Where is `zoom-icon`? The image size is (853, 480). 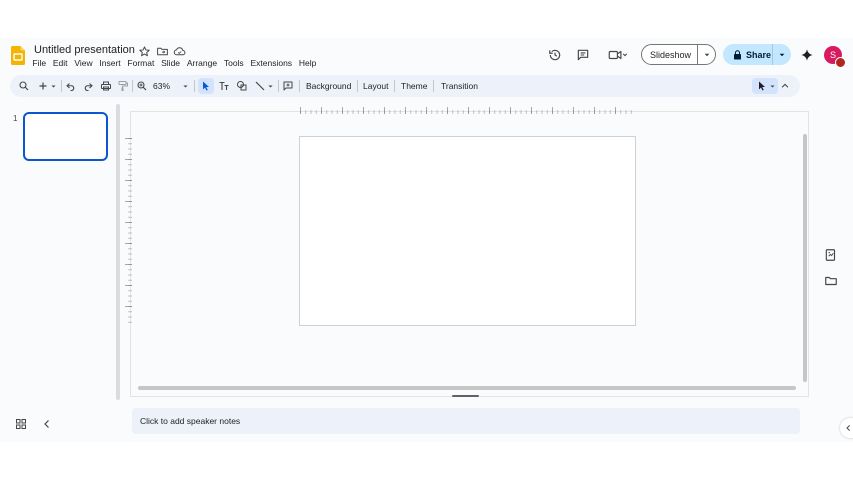
zoom-icon is located at coordinates (142, 86).